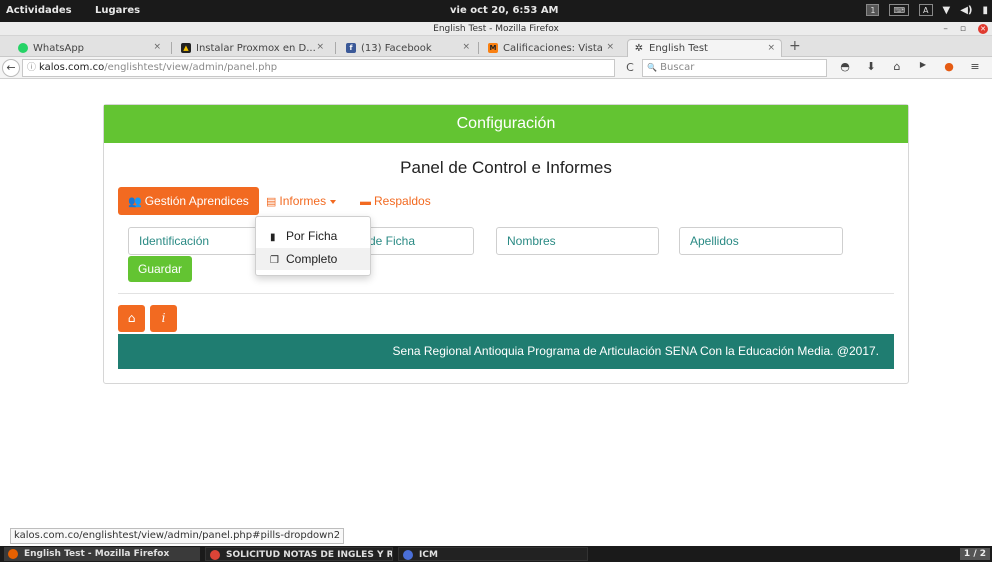 The image size is (992, 562). Describe the element at coordinates (652, 67) in the screenshot. I see `search-icon: 🔍` at that location.